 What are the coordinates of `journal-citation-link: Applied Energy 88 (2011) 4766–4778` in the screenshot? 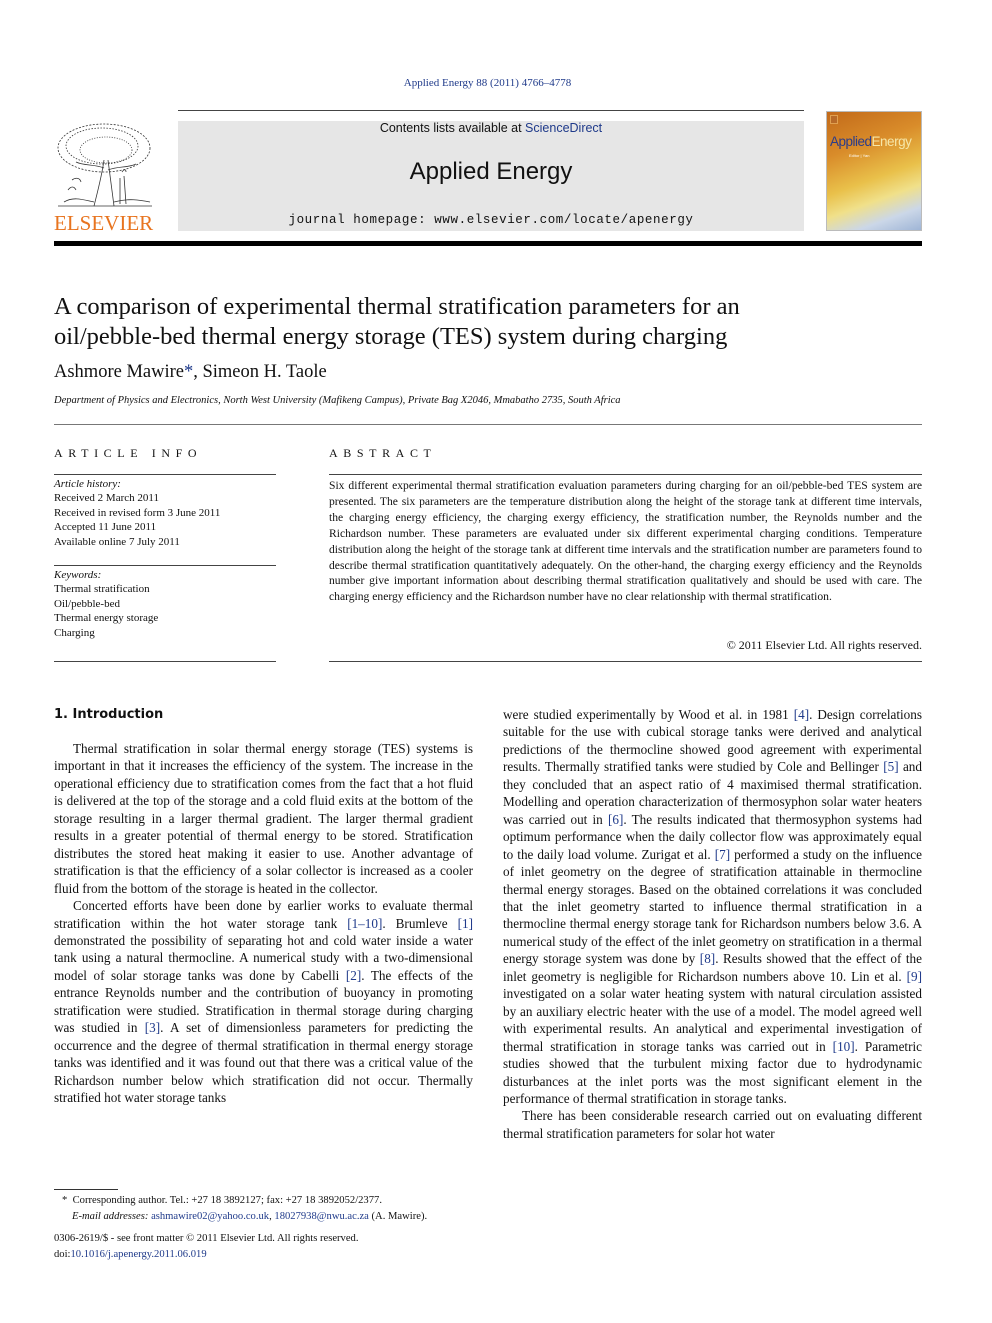 It's located at (487, 83).